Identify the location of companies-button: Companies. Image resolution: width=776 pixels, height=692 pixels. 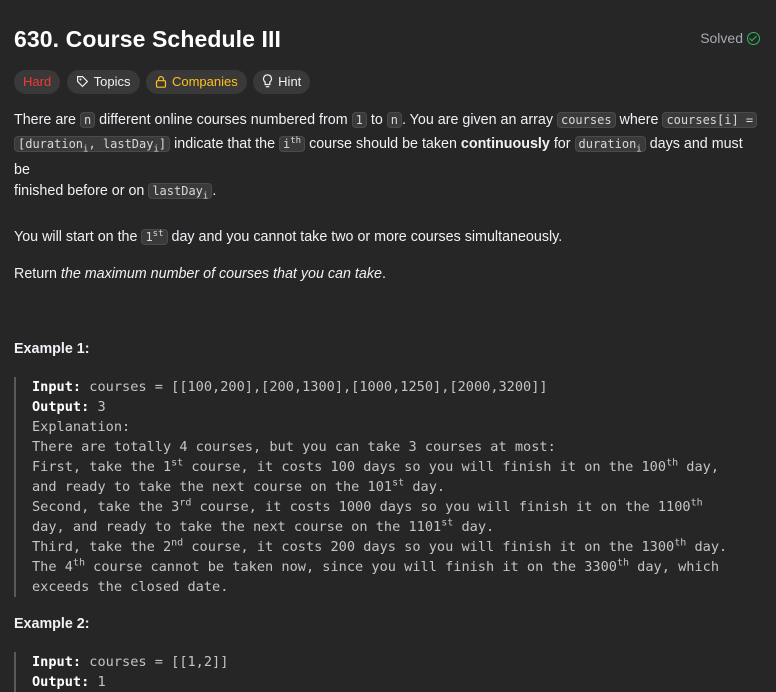
(196, 82).